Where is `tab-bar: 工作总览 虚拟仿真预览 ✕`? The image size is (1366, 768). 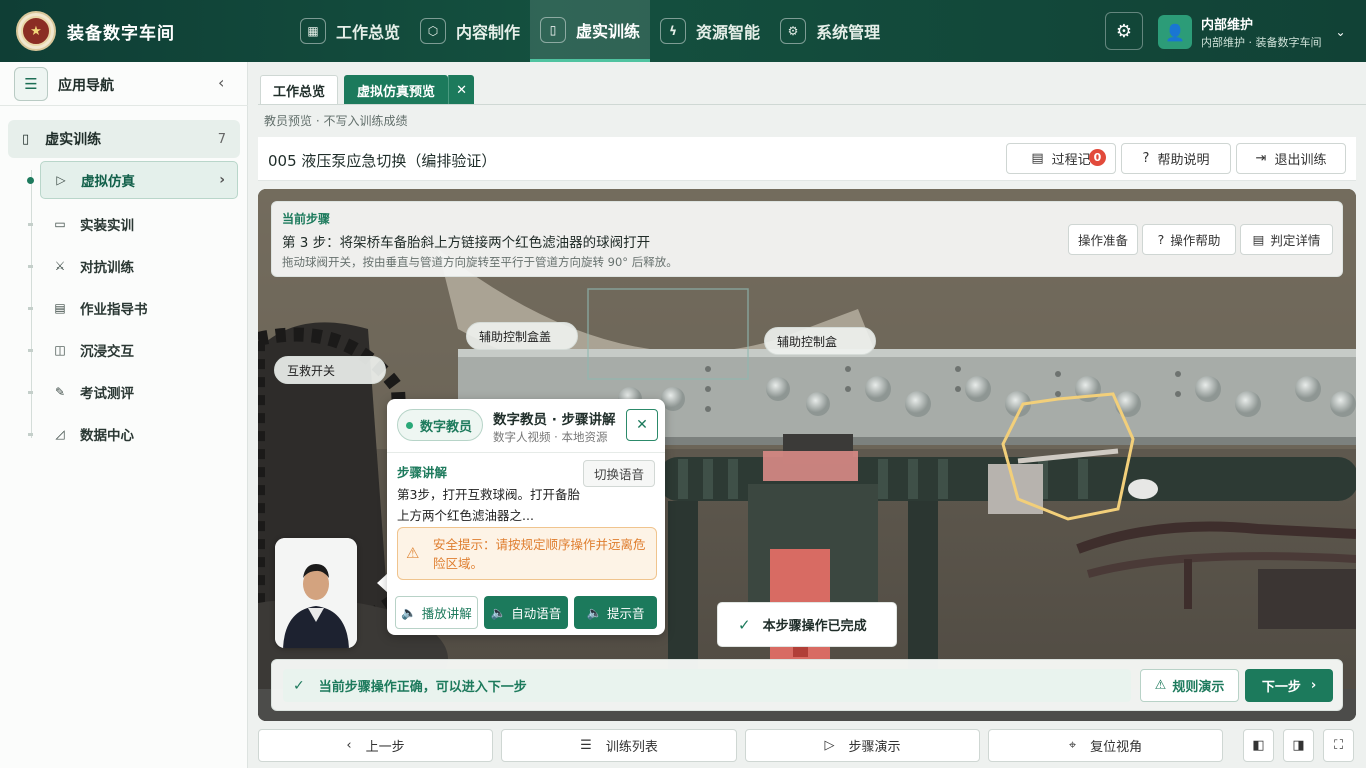 tab-bar: 工作总览 虚拟仿真预览 ✕ is located at coordinates (367, 90).